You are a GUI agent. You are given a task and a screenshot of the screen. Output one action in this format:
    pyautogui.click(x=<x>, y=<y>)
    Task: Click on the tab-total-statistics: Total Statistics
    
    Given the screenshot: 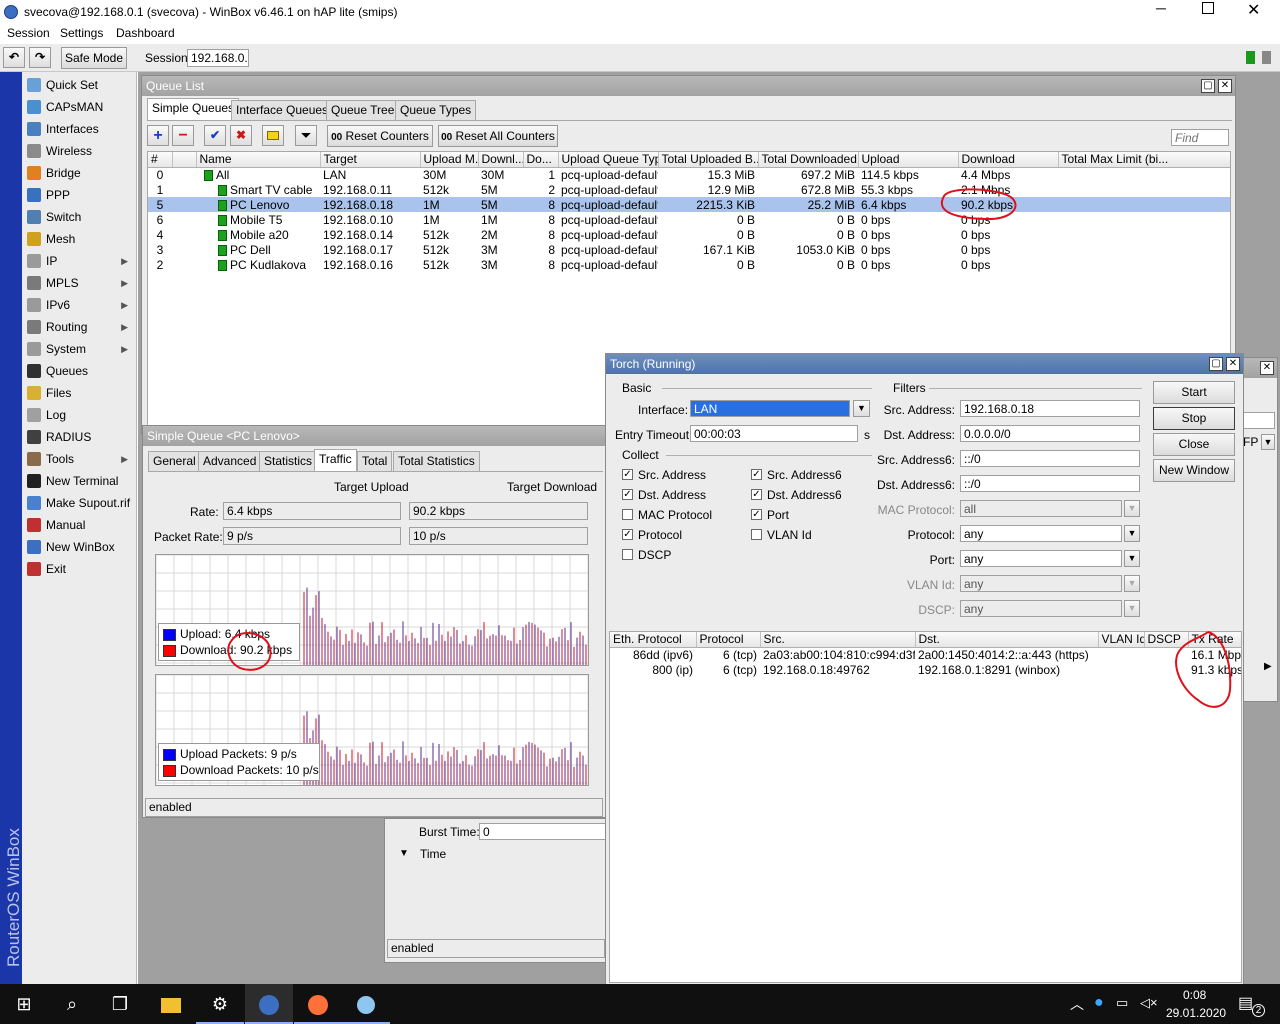 What is the action you would take?
    pyautogui.click(x=436, y=461)
    